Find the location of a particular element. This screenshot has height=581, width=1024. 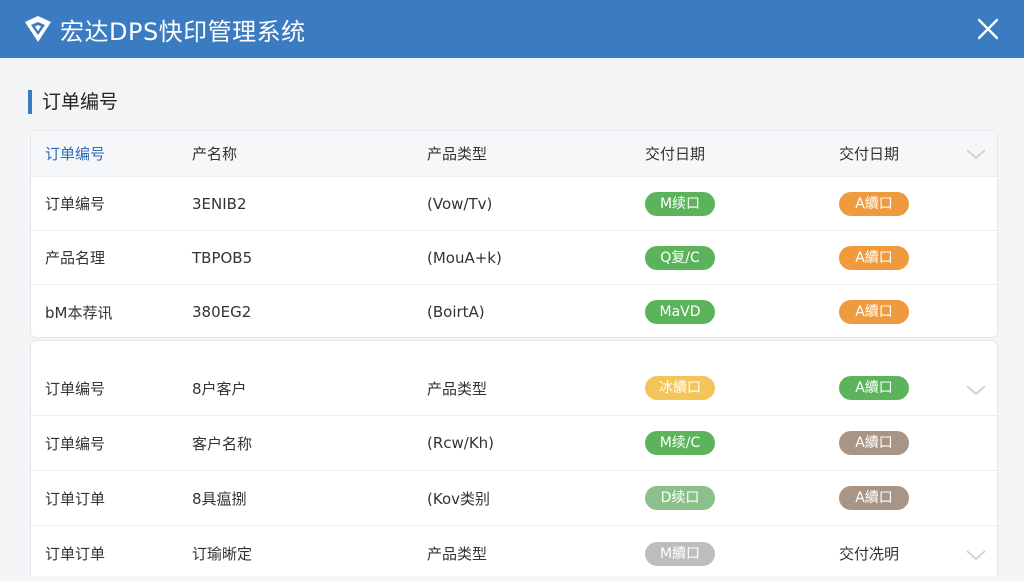

product-type-cell: (BoirtA) is located at coordinates (456, 312).